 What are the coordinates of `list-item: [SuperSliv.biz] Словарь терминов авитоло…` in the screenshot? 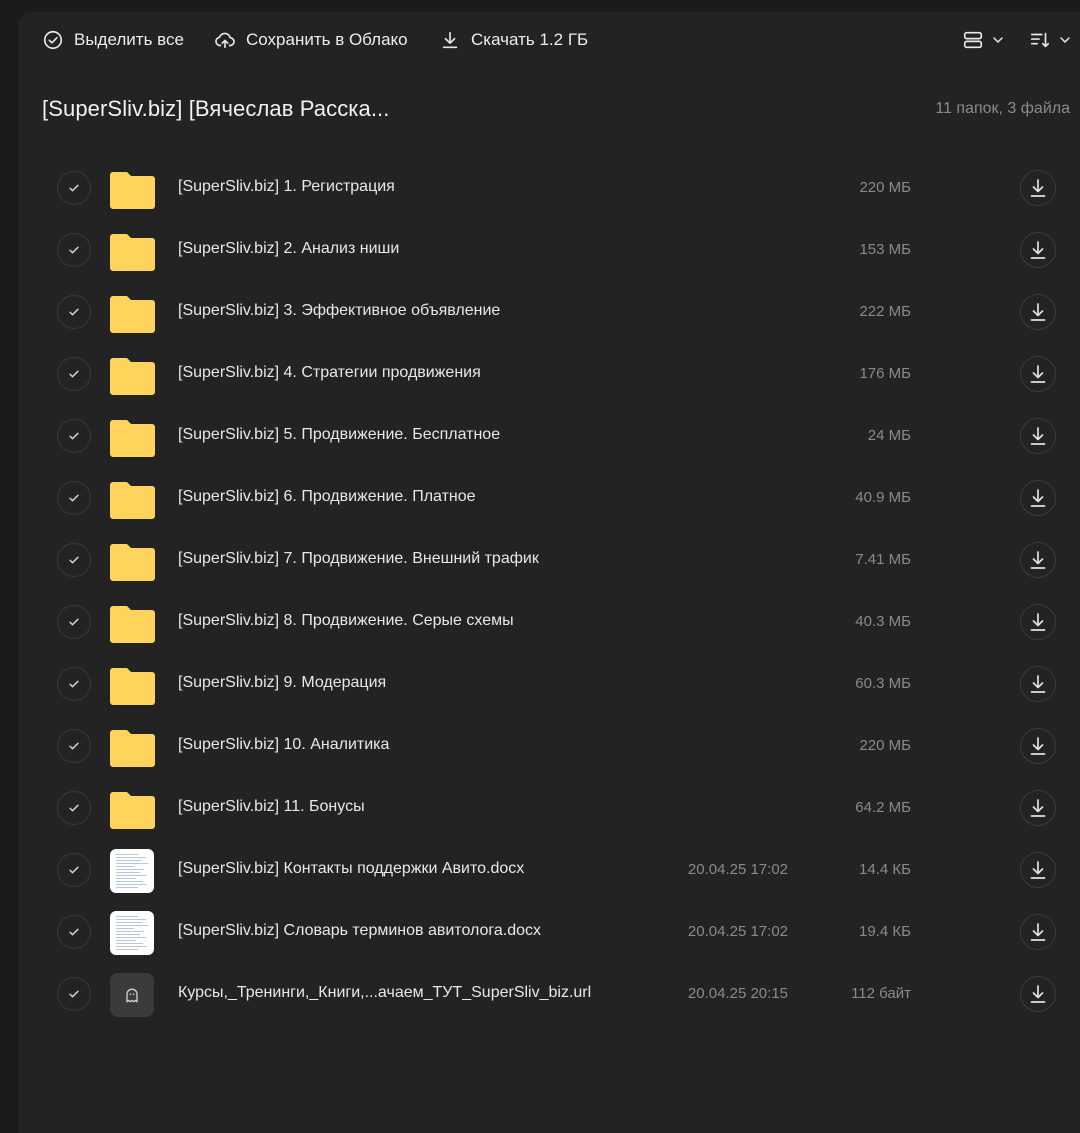 It's located at (549, 933).